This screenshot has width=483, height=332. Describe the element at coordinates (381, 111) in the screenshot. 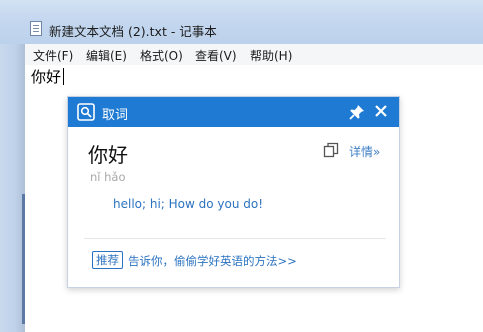

I see `close-icon` at that location.